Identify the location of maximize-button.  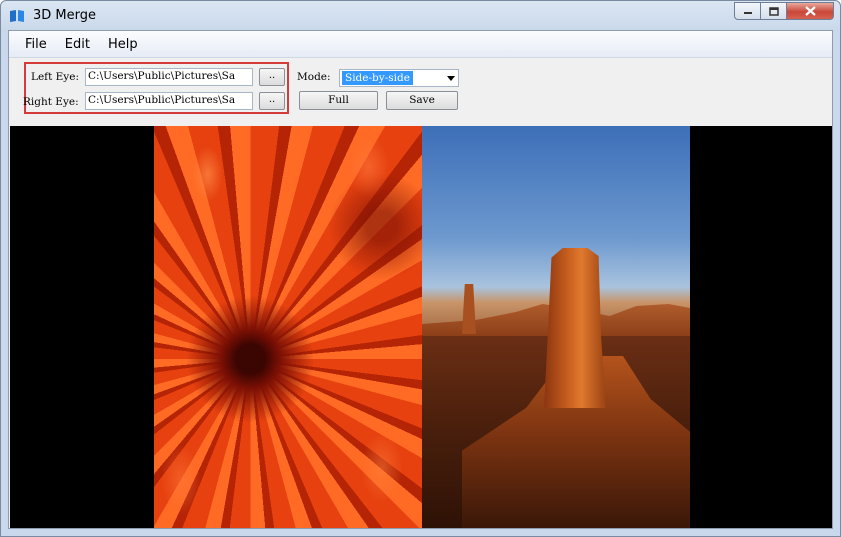
(774, 11).